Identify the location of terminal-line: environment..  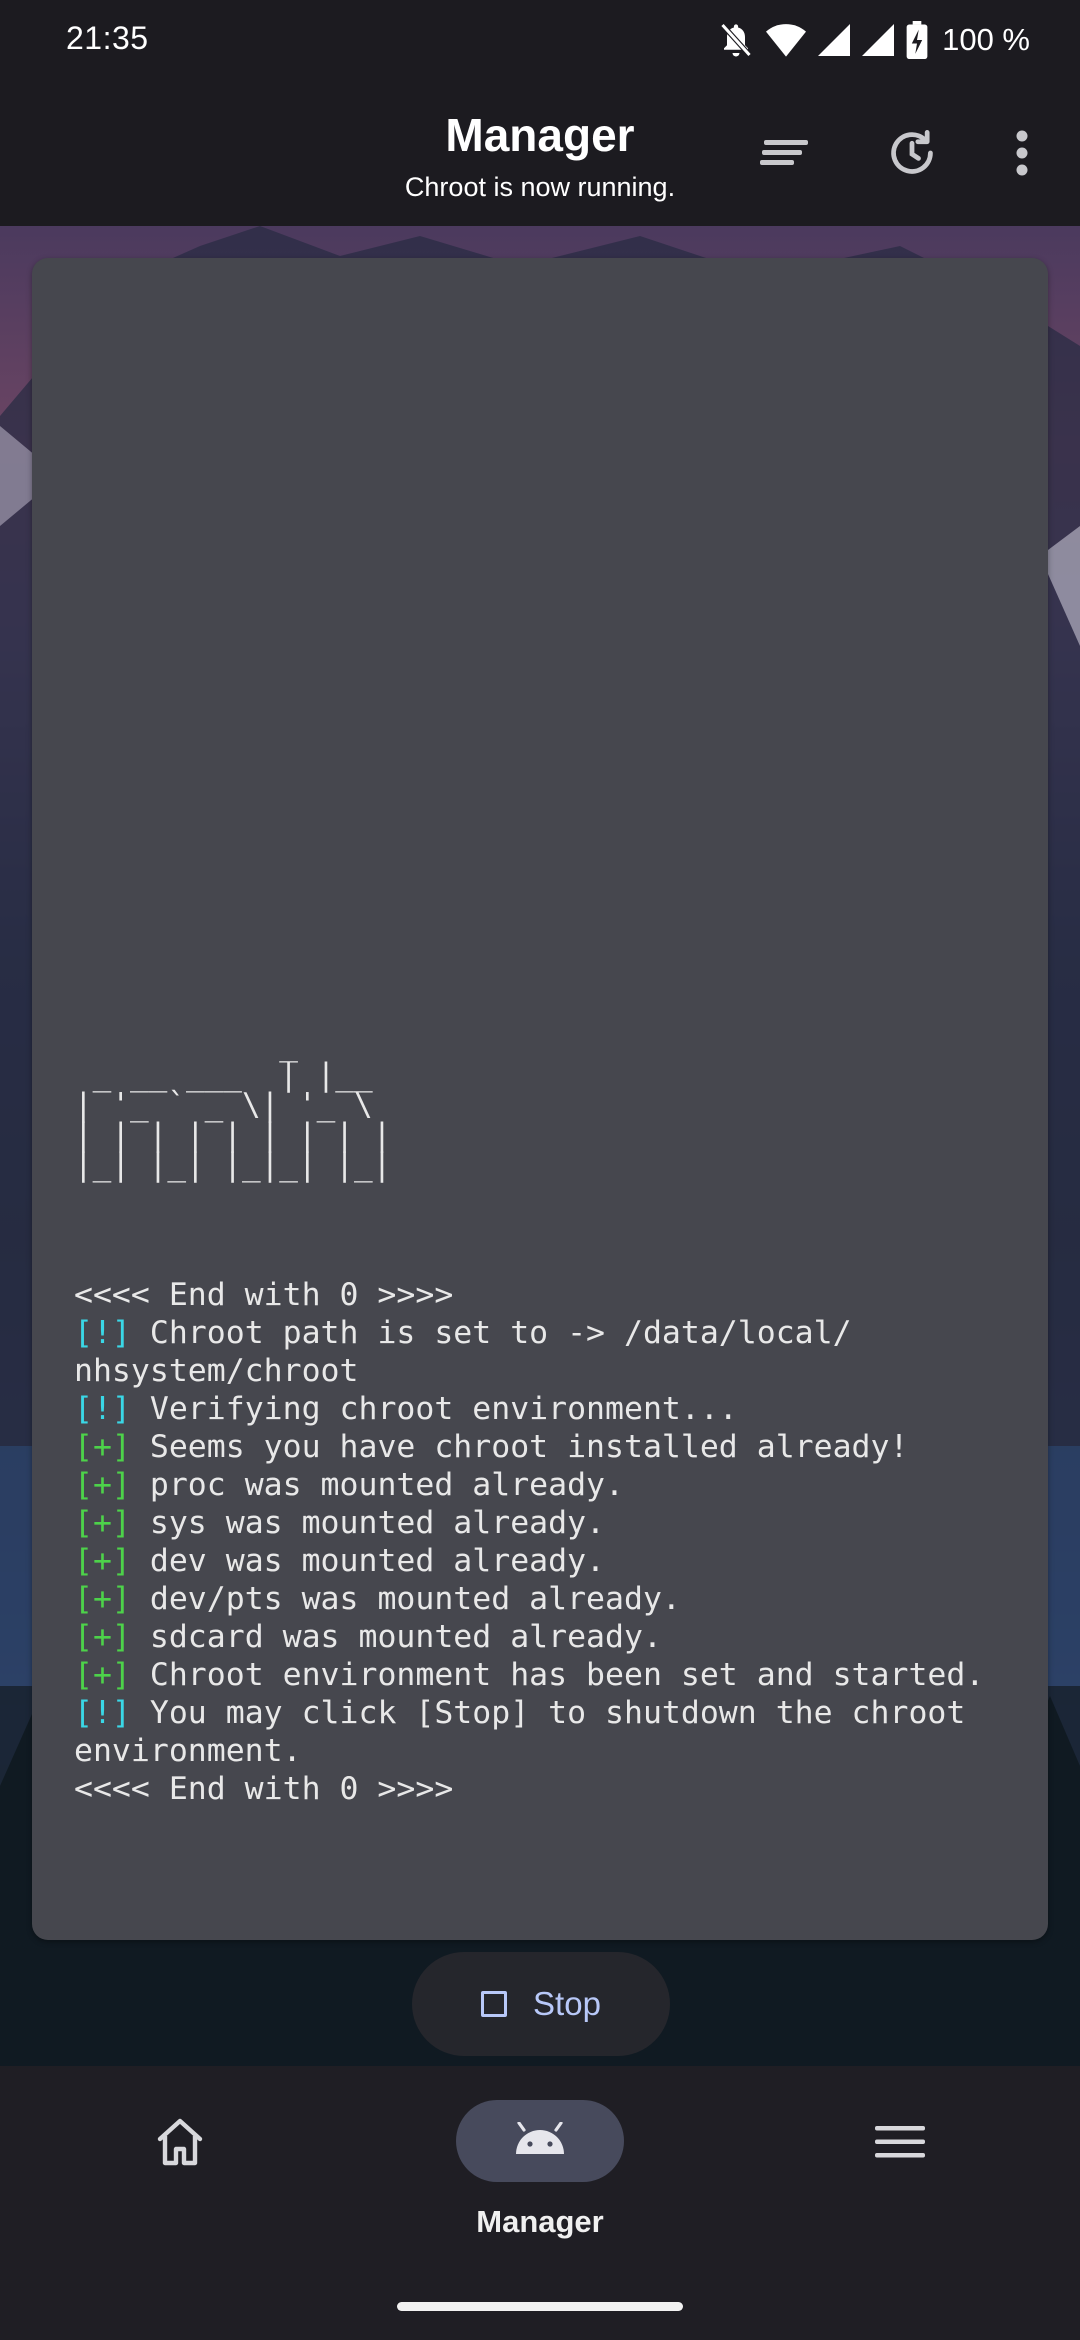
(549, 1751).